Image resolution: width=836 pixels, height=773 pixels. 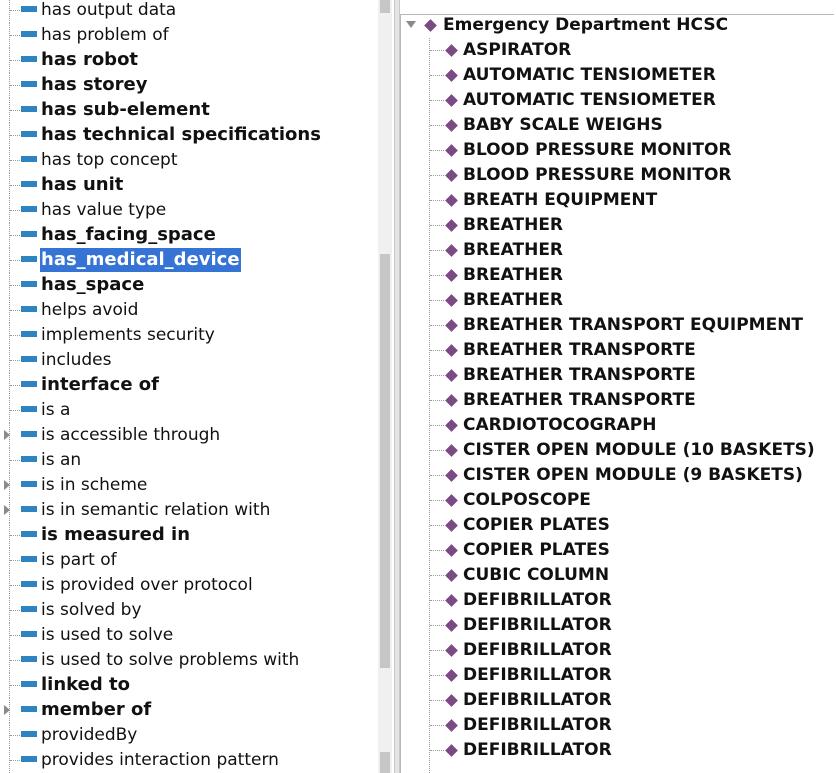 What do you see at coordinates (188, 535) in the screenshot?
I see `property-row: is measured in` at bounding box center [188, 535].